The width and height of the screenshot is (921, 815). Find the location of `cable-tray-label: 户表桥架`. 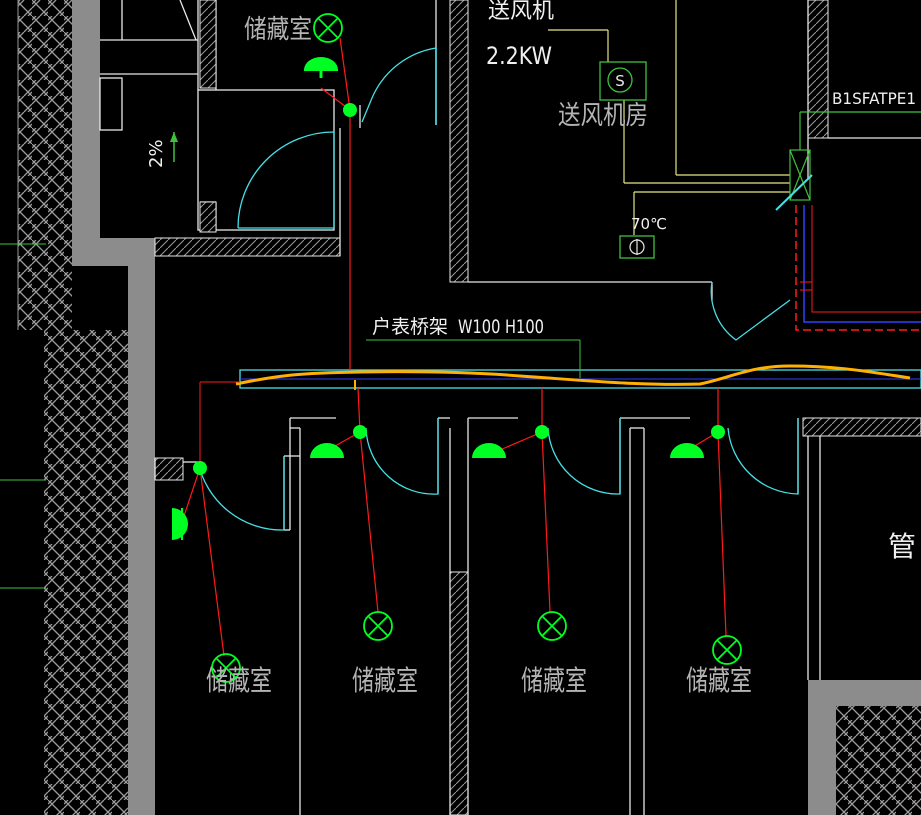

cable-tray-label: 户表桥架 is located at coordinates (410, 327).